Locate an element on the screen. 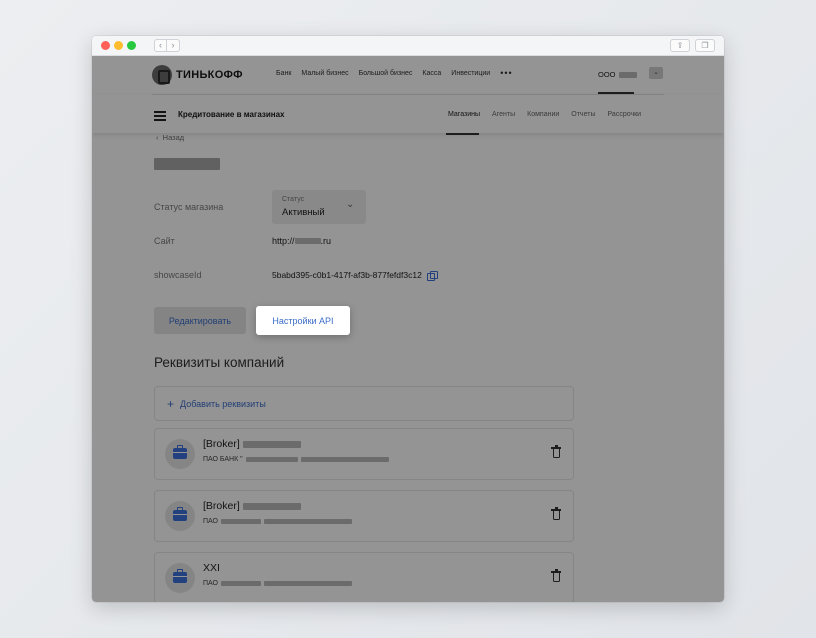 The width and height of the screenshot is (816, 638). minimize-window-button is located at coordinates (118, 45).